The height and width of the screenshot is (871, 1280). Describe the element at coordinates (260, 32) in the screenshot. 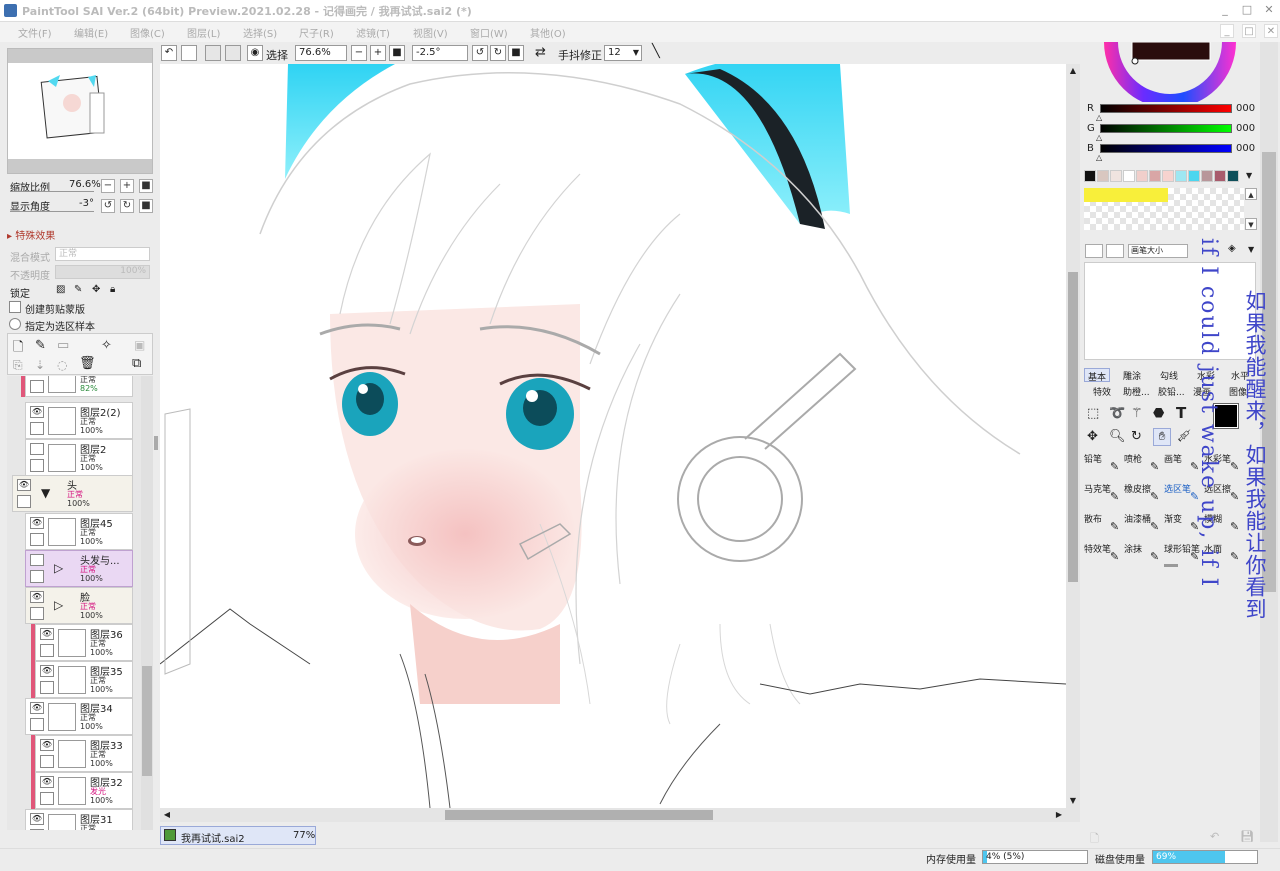

I see `menu-select: 选择(S)` at that location.